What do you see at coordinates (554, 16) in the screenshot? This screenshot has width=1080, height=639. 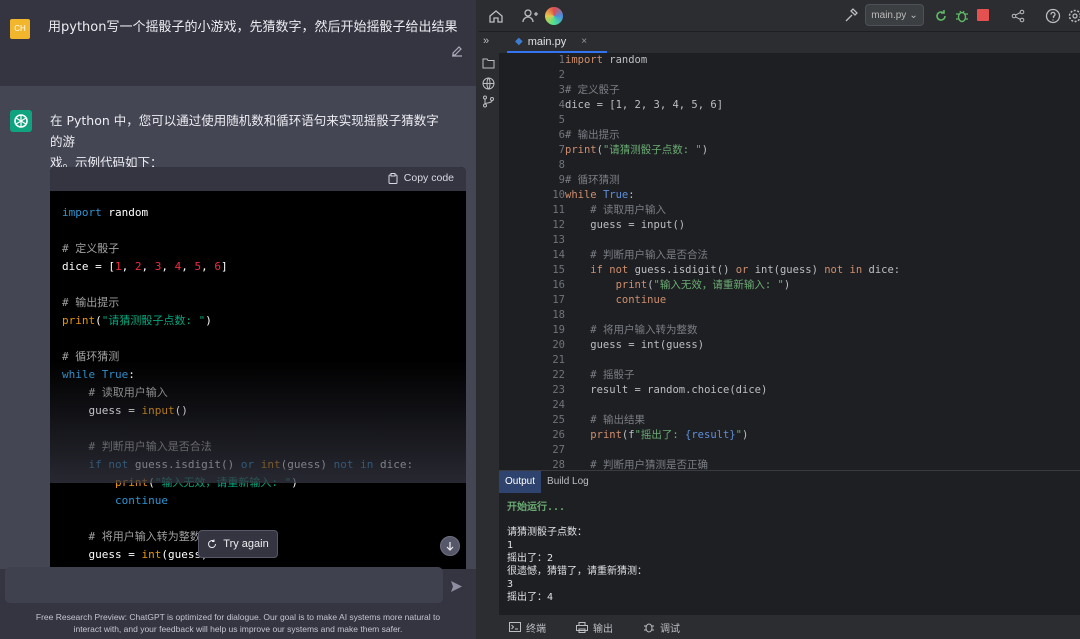 I see `avatar` at bounding box center [554, 16].